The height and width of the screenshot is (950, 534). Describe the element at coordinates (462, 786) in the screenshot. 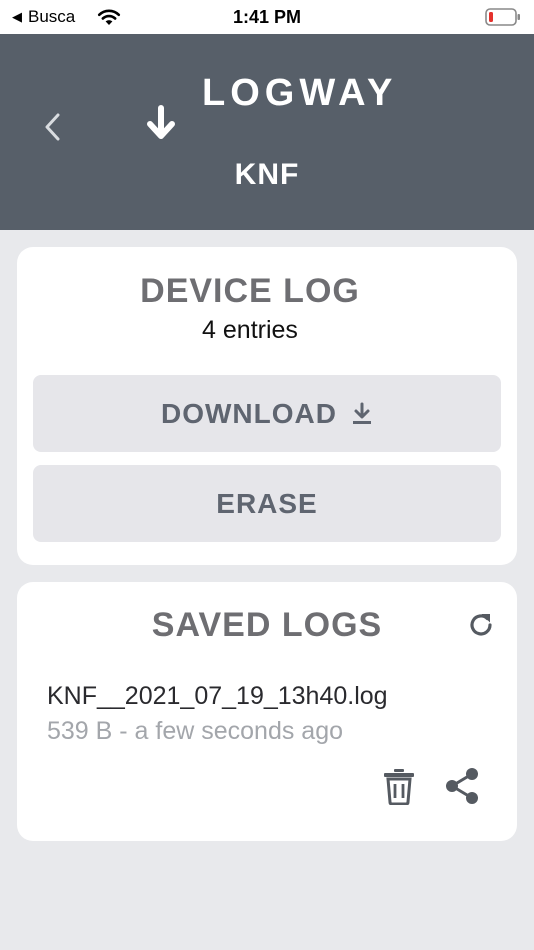

I see `share-icon` at that location.